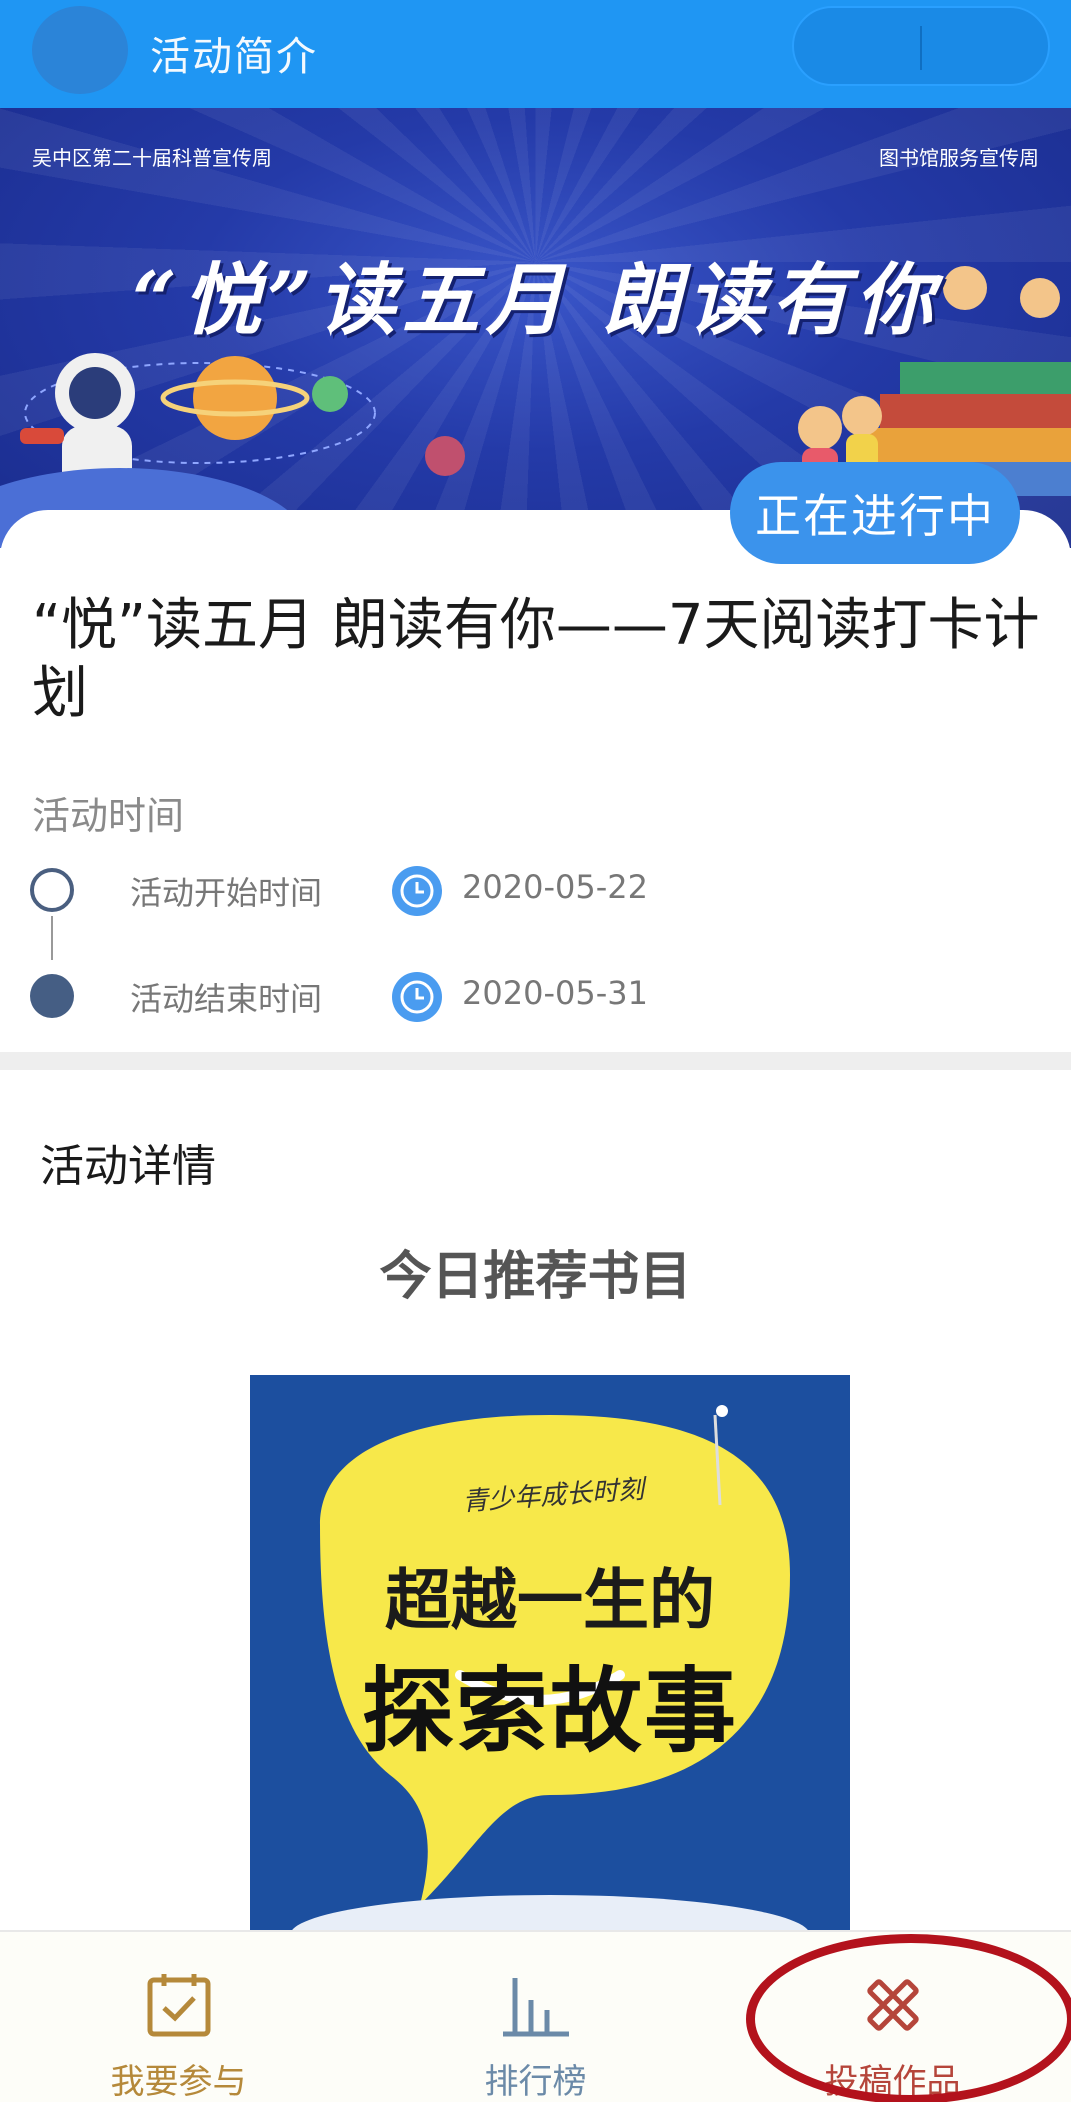 This screenshot has width=1071, height=2102. I want to click on pencil-ruler-icon, so click(893, 2005).